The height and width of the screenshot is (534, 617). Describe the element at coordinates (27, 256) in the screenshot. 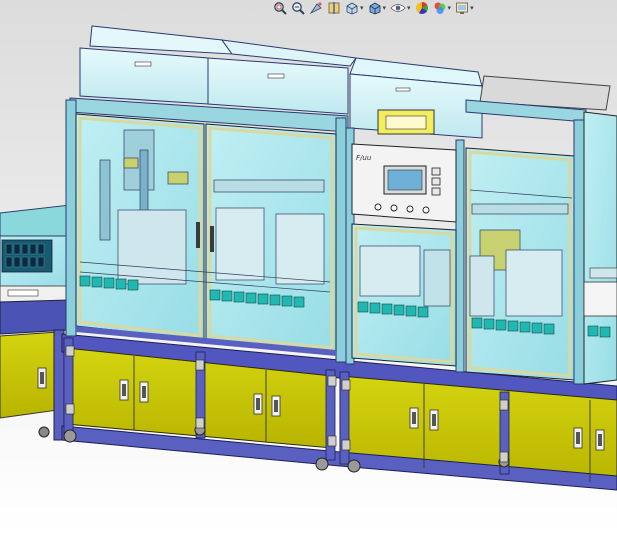

I see `battery-tray` at that location.